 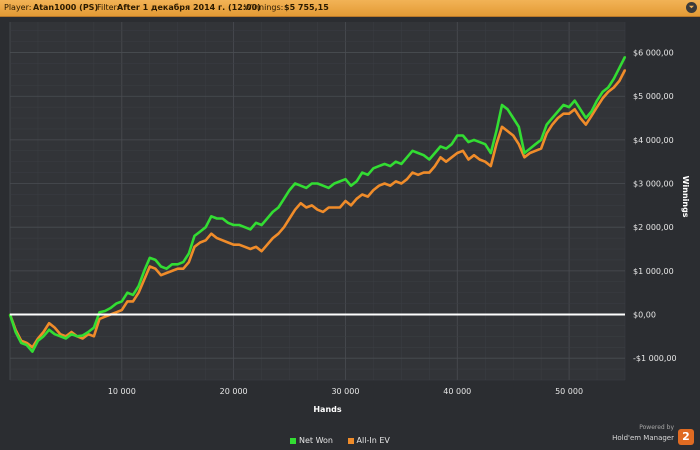 What do you see at coordinates (653, 271) in the screenshot?
I see `y-tick-label: $1 000,00` at bounding box center [653, 271].